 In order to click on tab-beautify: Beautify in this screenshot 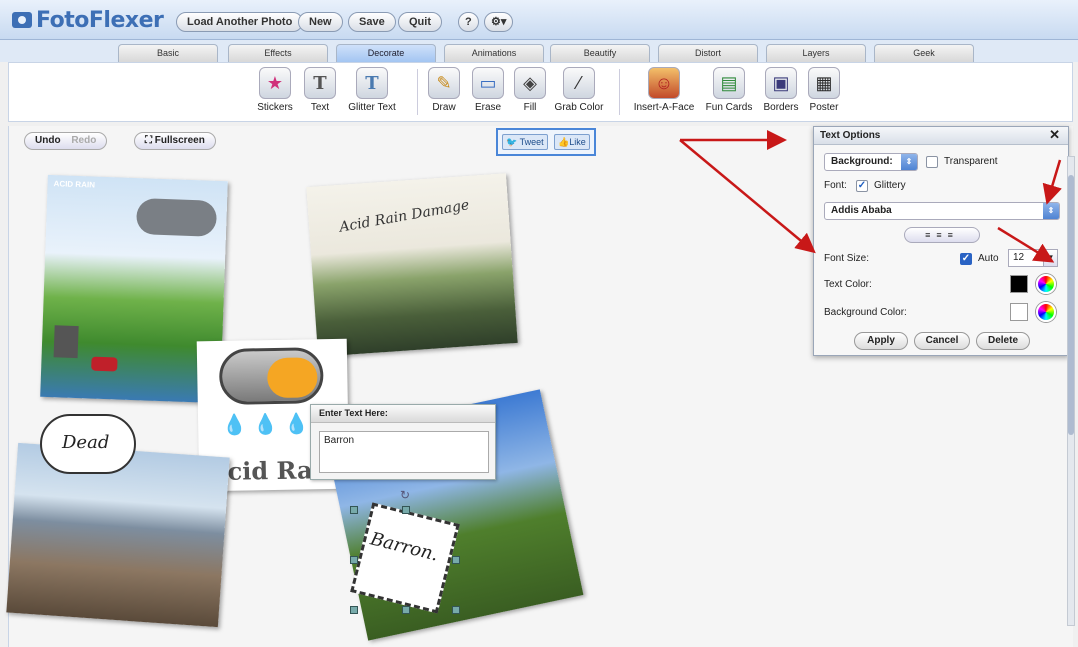, I will do `click(600, 53)`.